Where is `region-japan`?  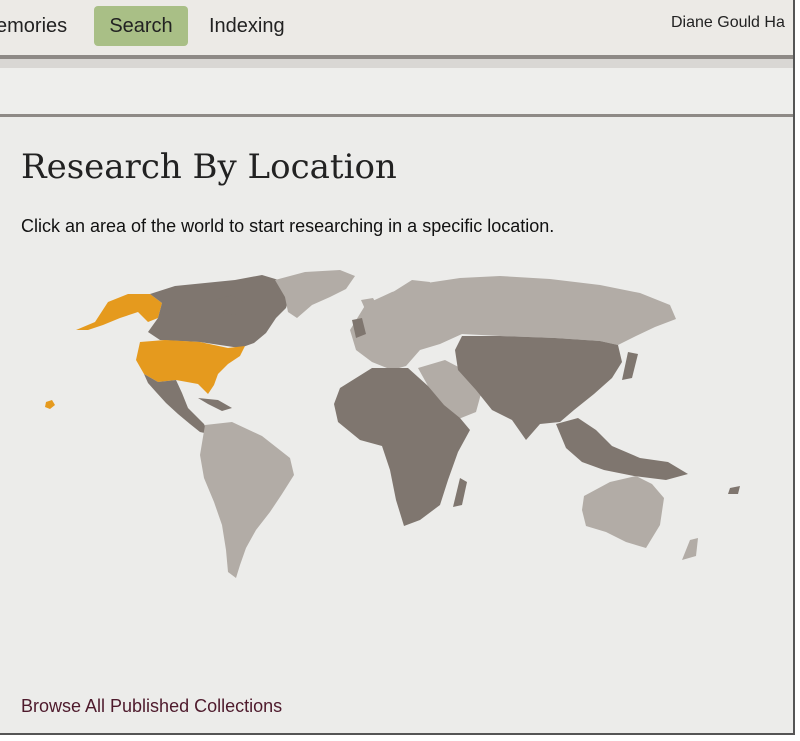 region-japan is located at coordinates (630, 366).